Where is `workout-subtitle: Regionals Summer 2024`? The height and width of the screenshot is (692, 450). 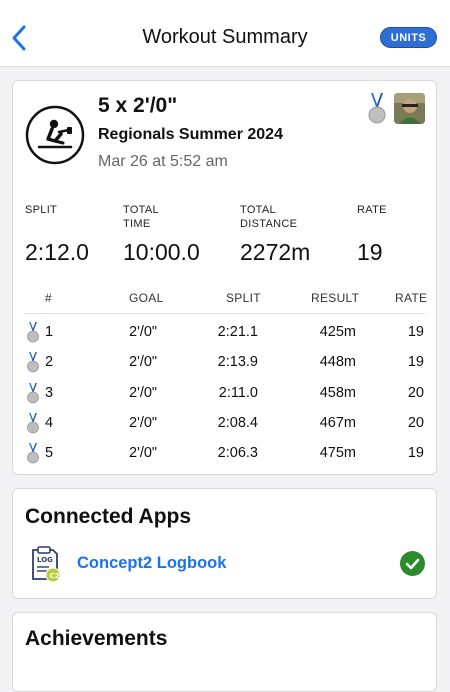
workout-subtitle: Regionals Summer 2024 is located at coordinates (190, 134).